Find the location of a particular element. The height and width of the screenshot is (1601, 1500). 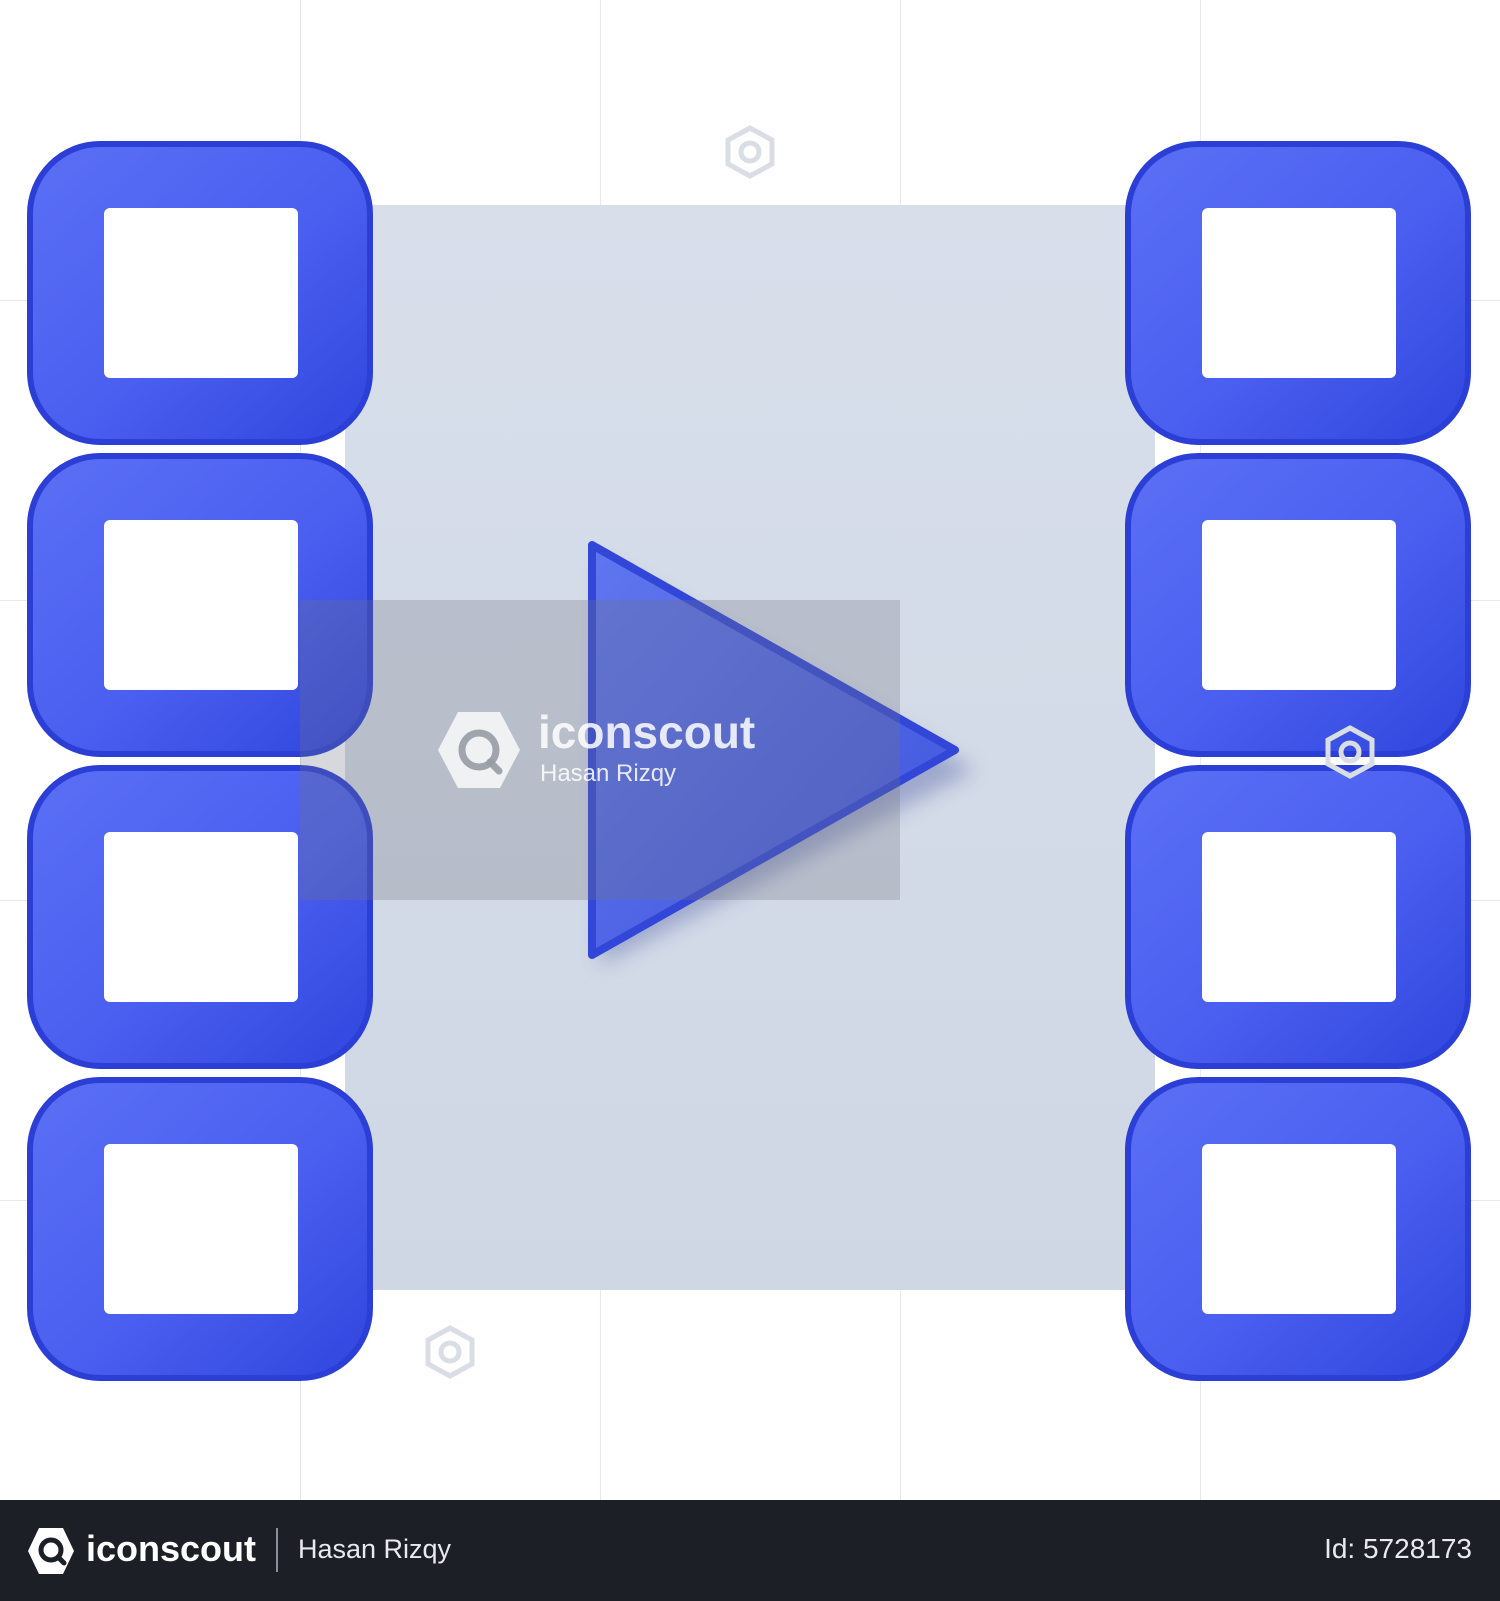

footer-asset-id: Id: 5728173 is located at coordinates (1398, 1548).